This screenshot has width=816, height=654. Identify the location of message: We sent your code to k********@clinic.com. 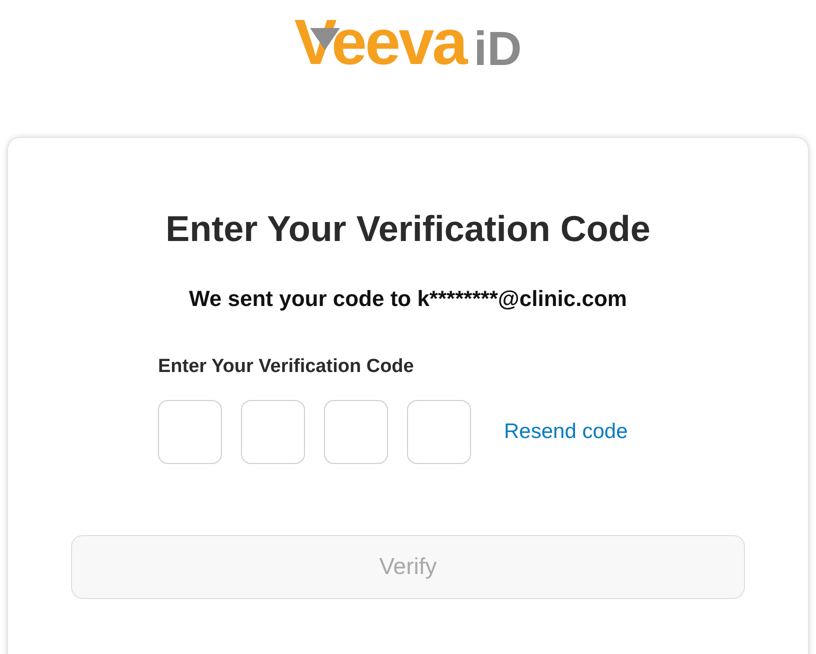
(408, 299).